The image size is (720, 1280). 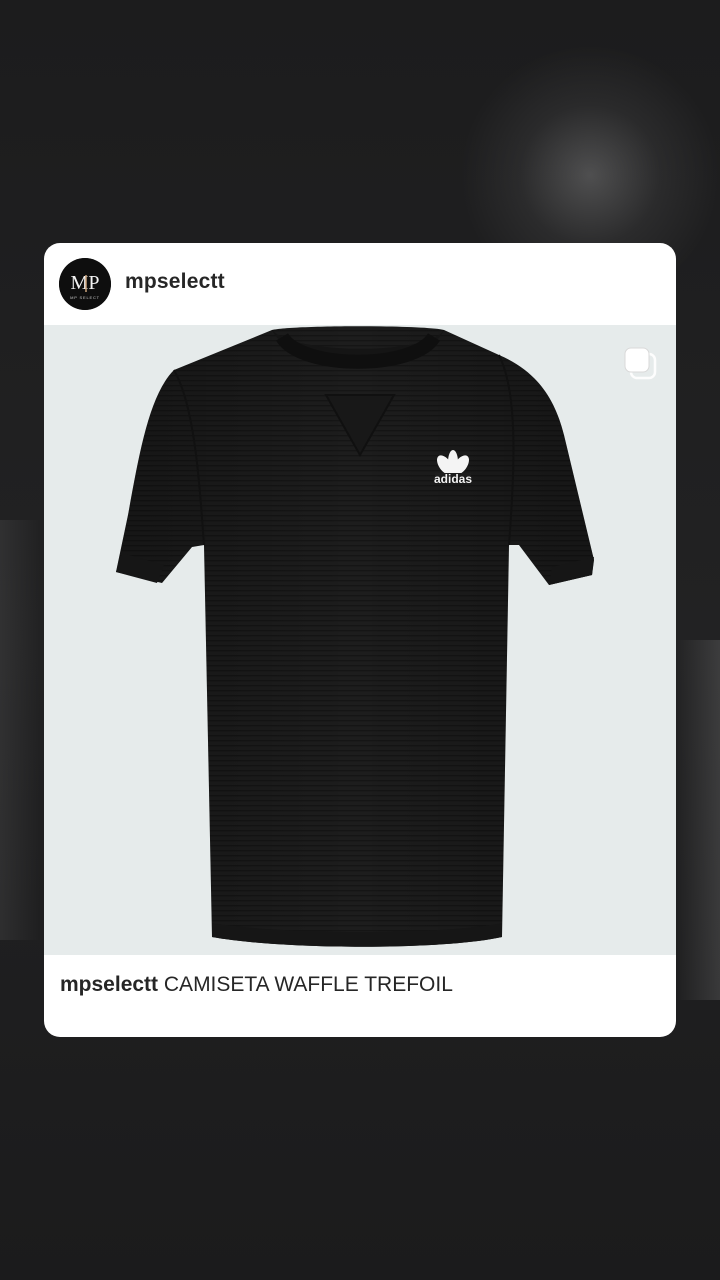 I want to click on background-glow-right, so click(x=697, y=820).